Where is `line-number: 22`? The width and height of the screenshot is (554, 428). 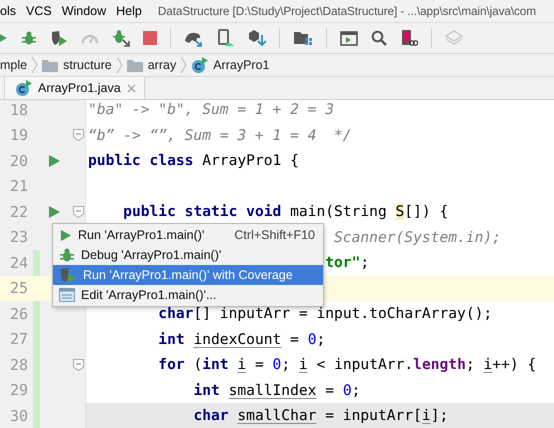
line-number: 22 is located at coordinates (18, 211).